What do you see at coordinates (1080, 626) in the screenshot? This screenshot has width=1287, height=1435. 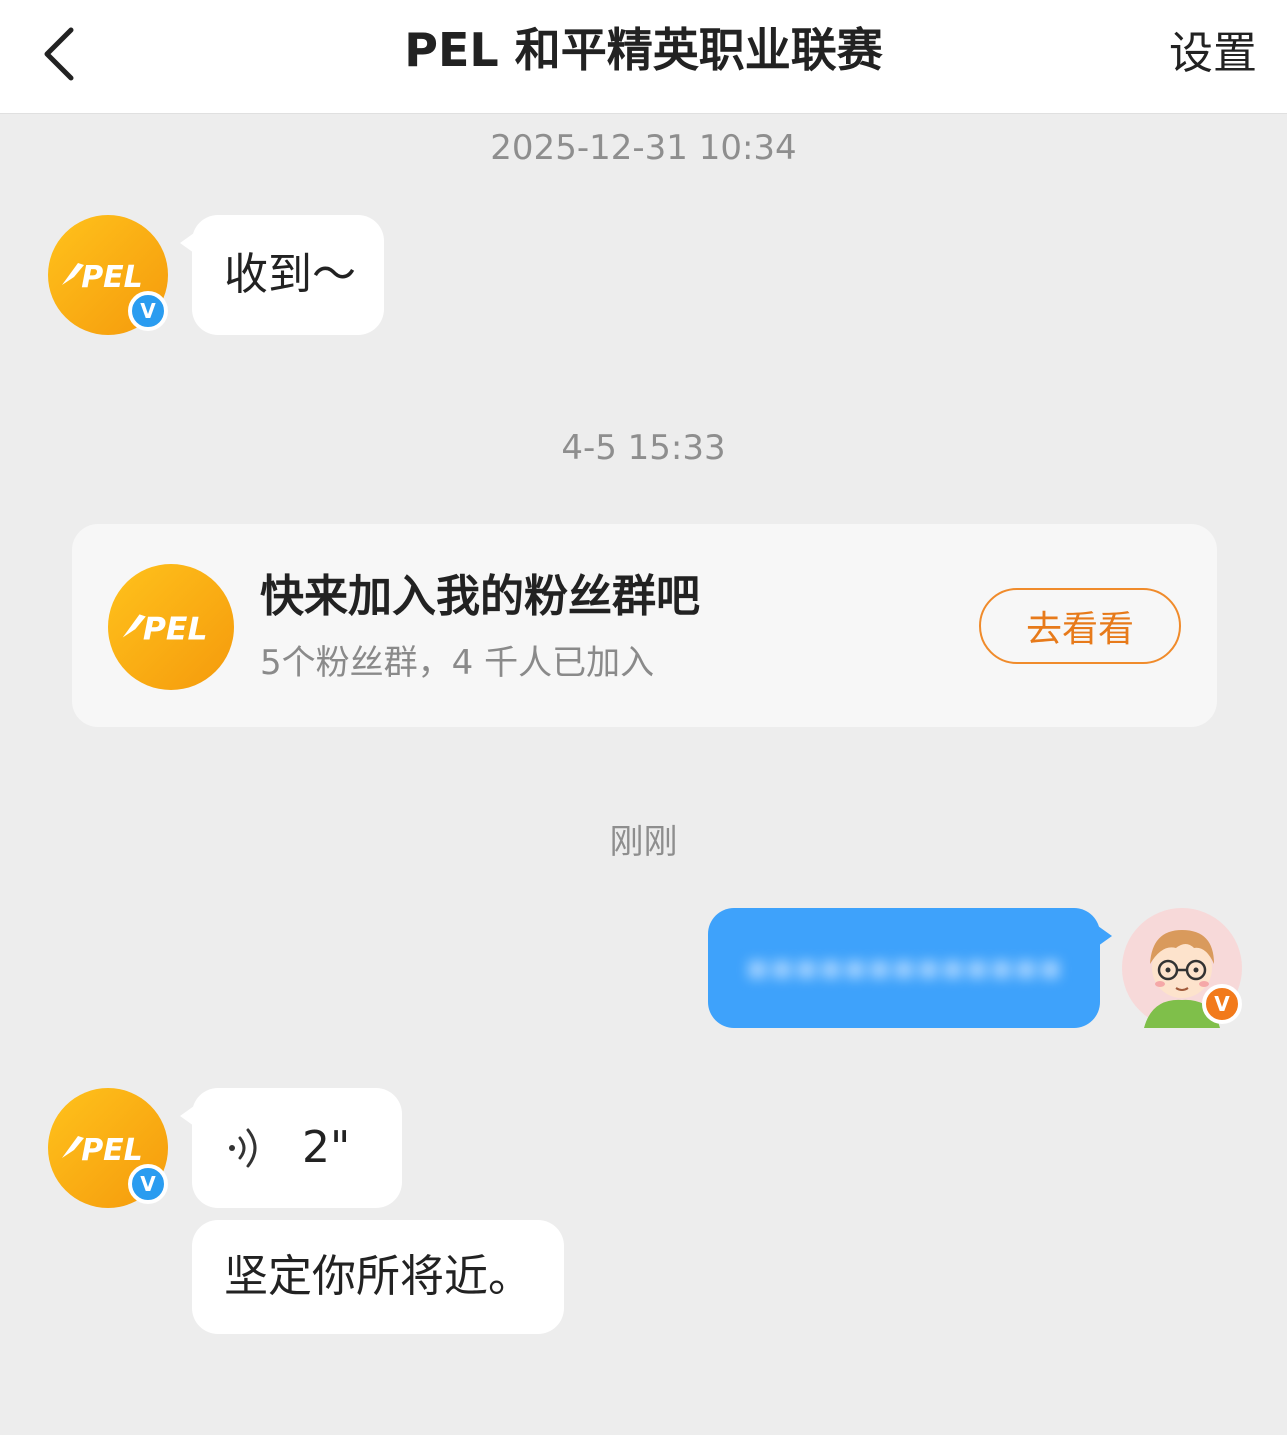 I see `view-fan-group-button: 去看看` at bounding box center [1080, 626].